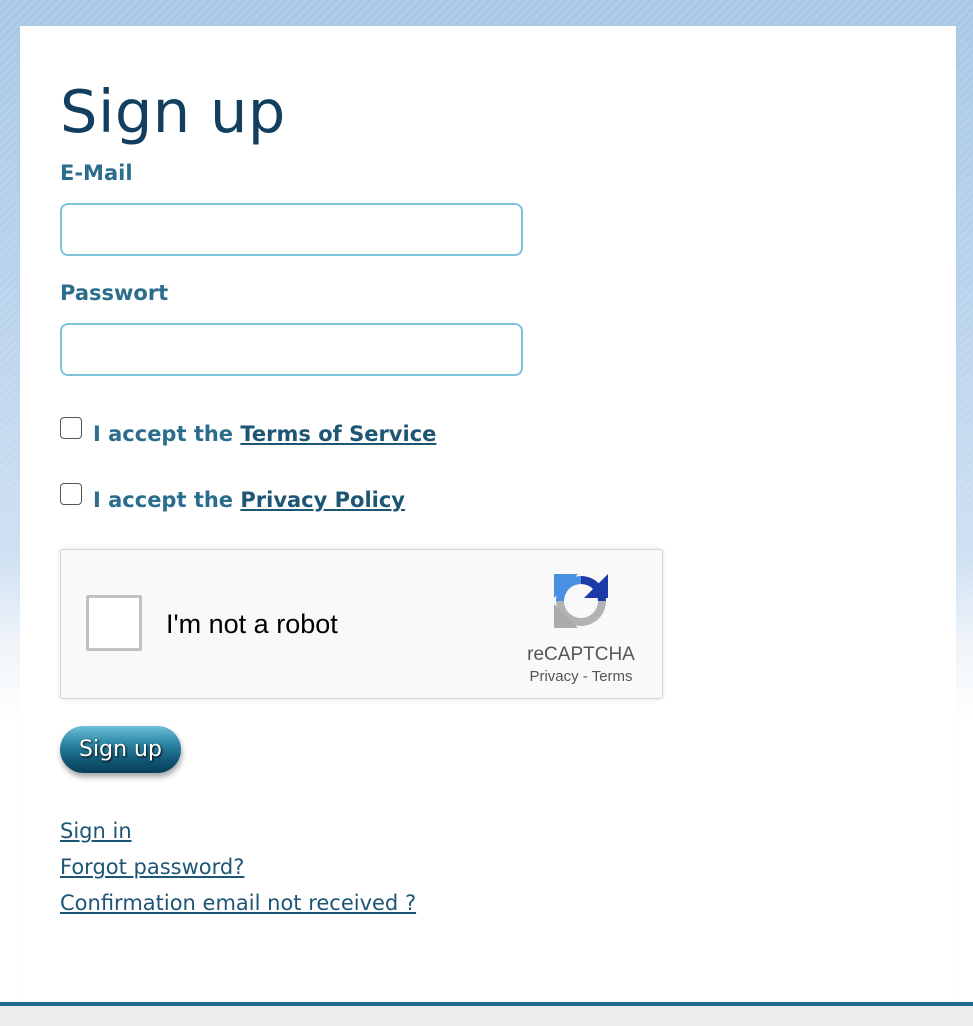 The image size is (973, 1026). What do you see at coordinates (163, 434) in the screenshot?
I see `terms-prefix: I accept the` at bounding box center [163, 434].